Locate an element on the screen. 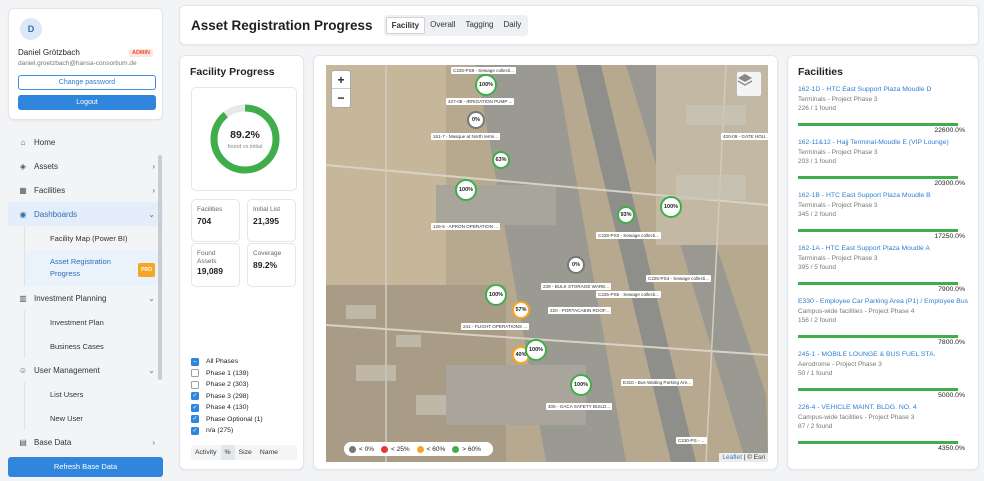  sort-option: Name is located at coordinates (269, 452).